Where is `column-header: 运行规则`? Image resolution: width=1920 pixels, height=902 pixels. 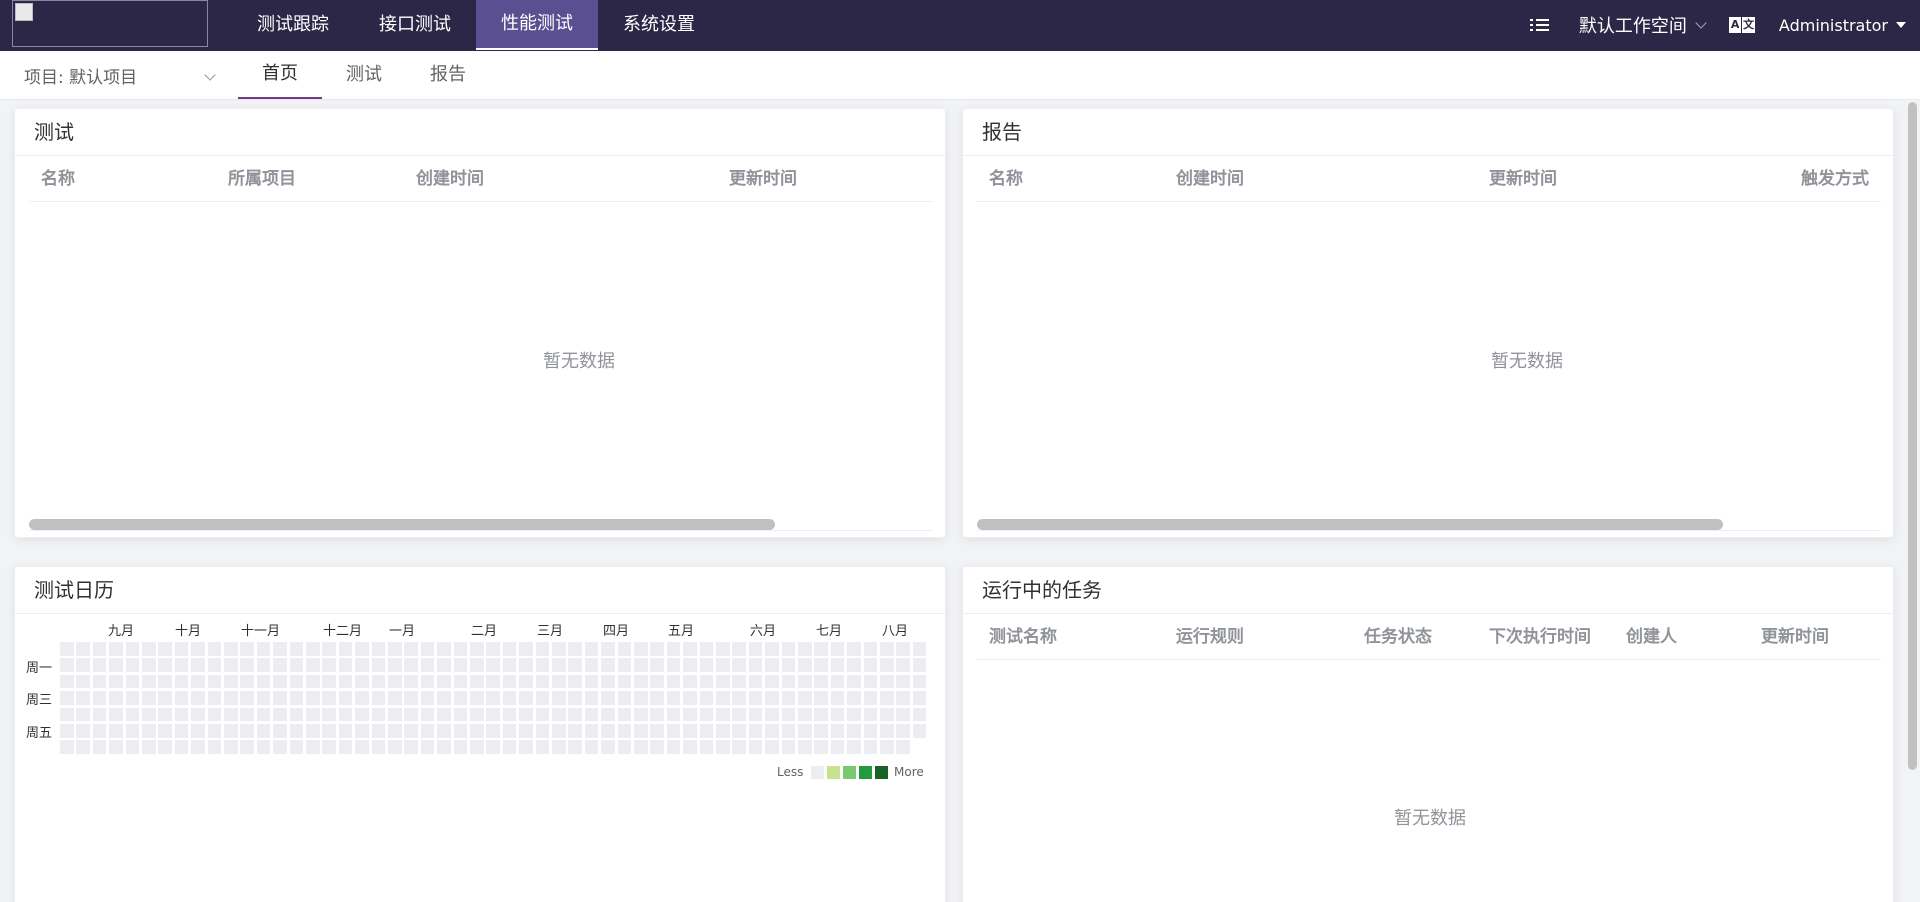 column-header: 运行规则 is located at coordinates (1210, 637).